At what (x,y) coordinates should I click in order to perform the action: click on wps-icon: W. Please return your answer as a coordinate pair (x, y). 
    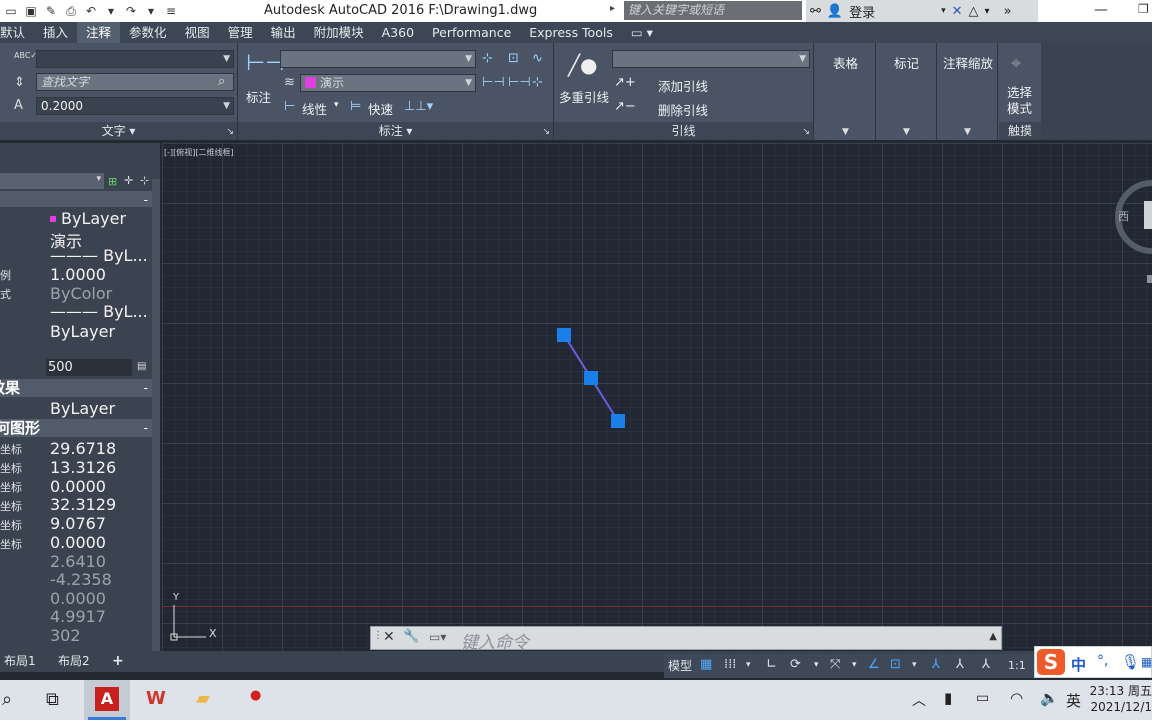
    Looking at the image, I should click on (156, 698).